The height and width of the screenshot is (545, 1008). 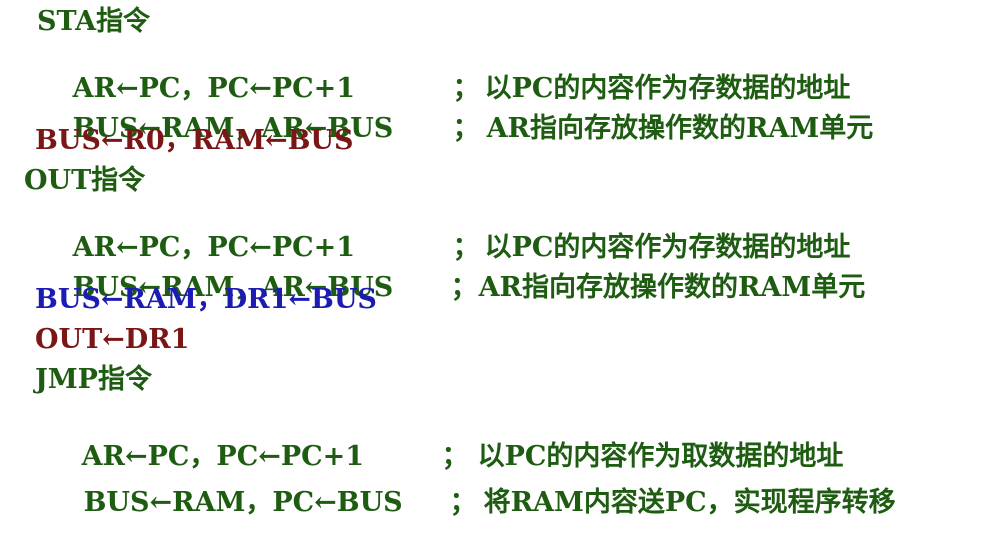 I want to click on out-microop-2-comment: AR指向存放操作数的RAM单元, so click(x=672, y=287).